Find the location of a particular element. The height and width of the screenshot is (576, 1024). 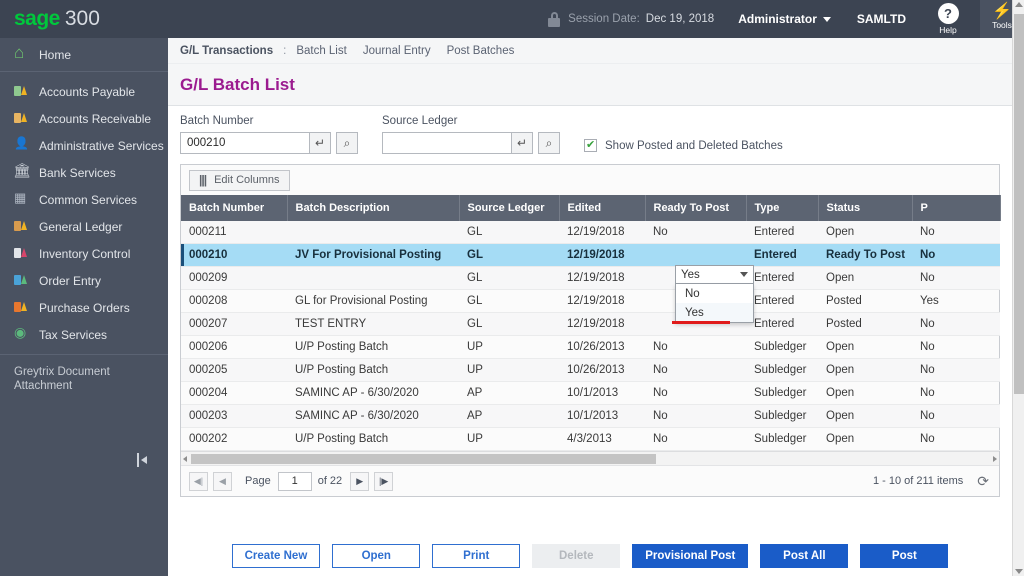

sidebar-item-inventory-control: Inventory Control is located at coordinates (84, 253).